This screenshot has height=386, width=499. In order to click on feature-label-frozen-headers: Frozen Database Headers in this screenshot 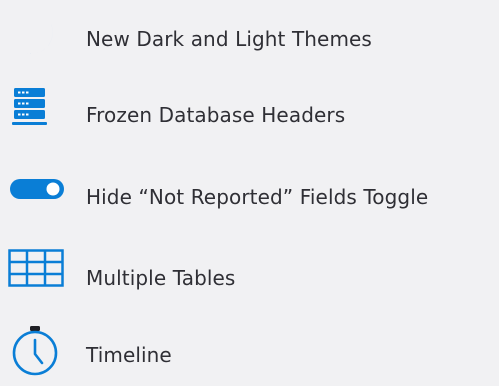, I will do `click(216, 115)`.